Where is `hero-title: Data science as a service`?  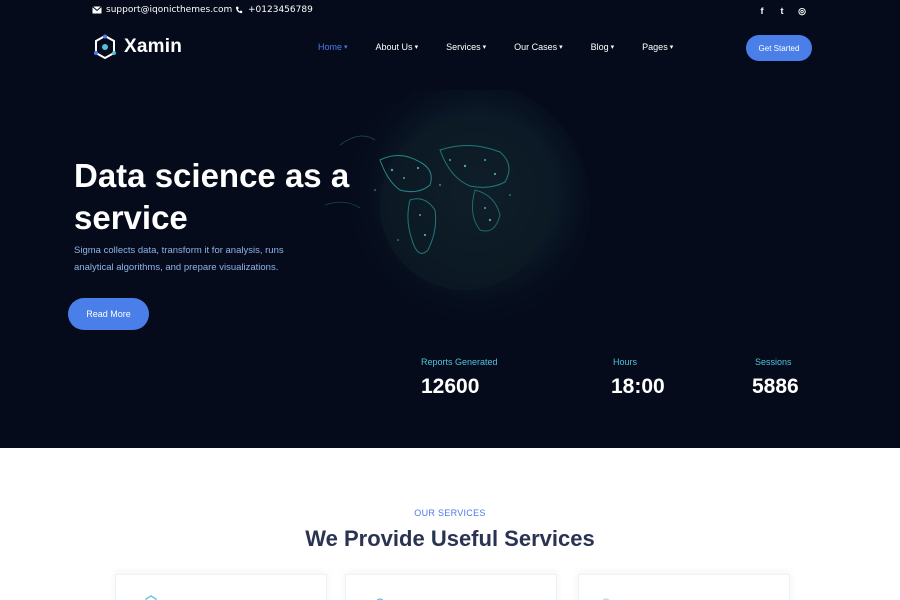
hero-title: Data science as a service is located at coordinates (212, 196).